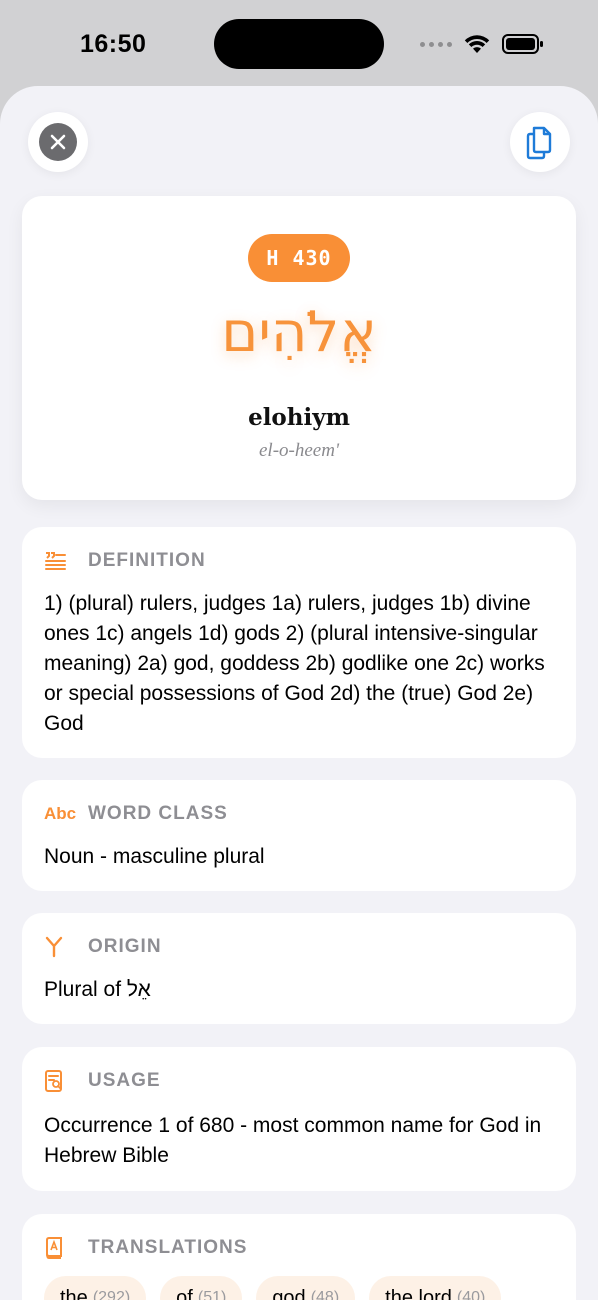  I want to click on word-class-title: WORD CLASS, so click(158, 813).